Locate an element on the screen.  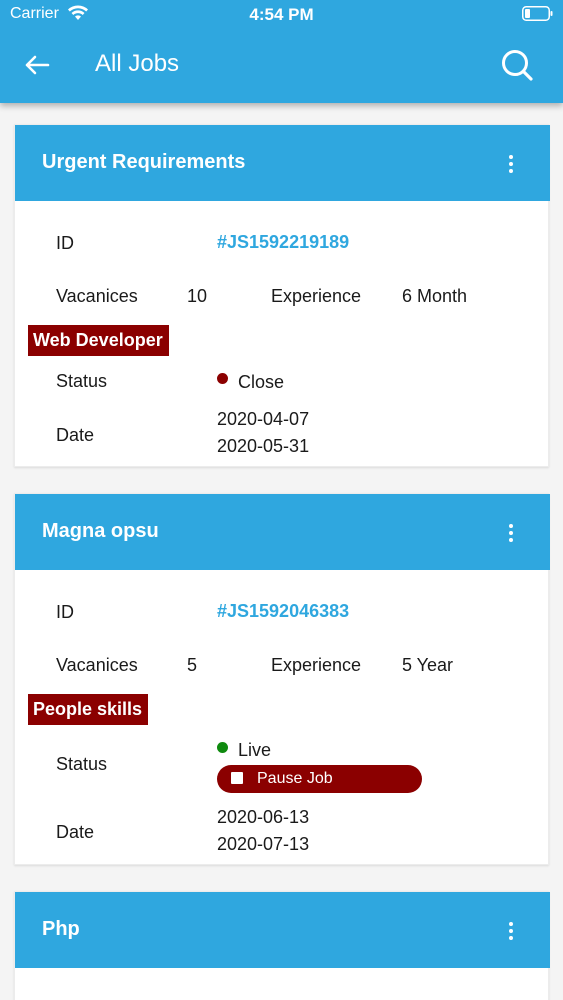
status-value: Close is located at coordinates (261, 382).